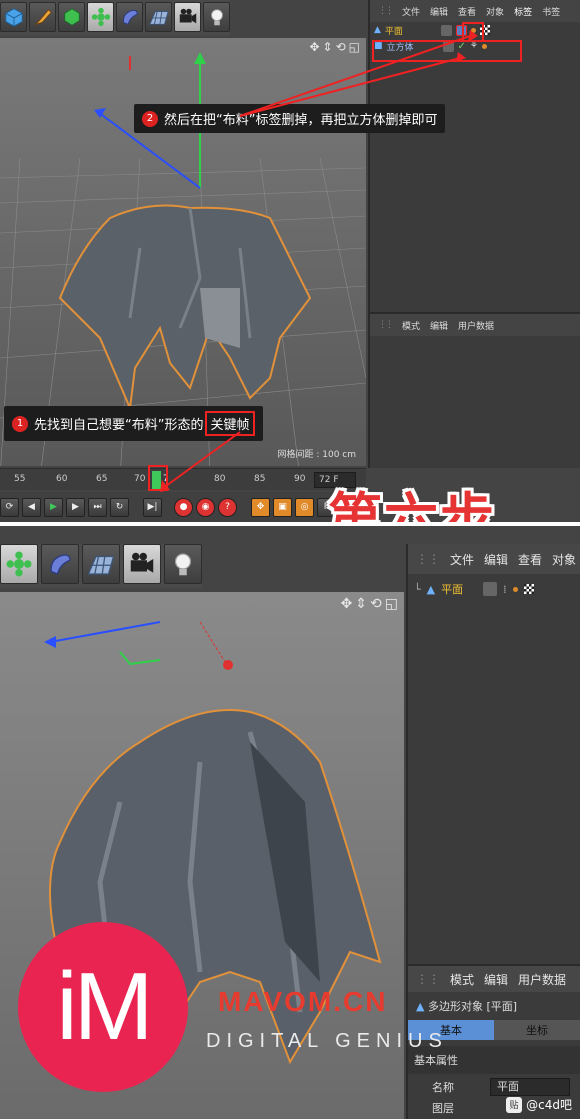 The height and width of the screenshot is (1119, 580). I want to click on generator-icon, so click(71, 17).